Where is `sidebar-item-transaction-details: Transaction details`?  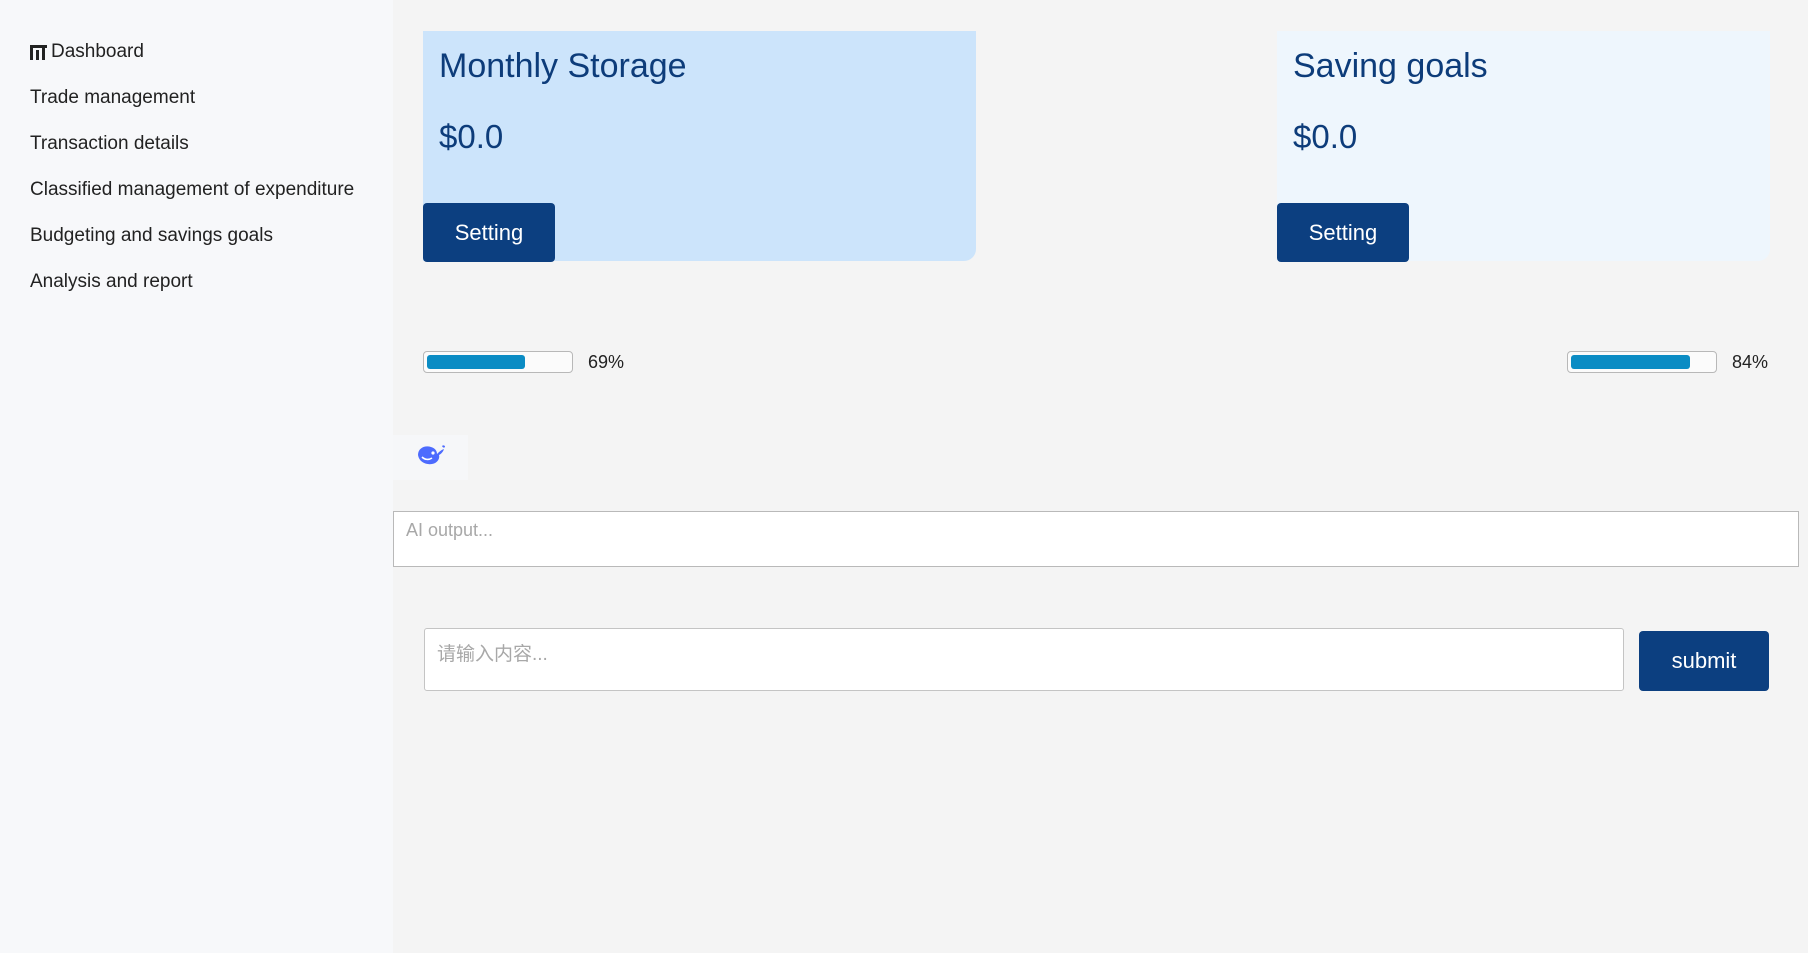 sidebar-item-transaction-details: Transaction details is located at coordinates (196, 144).